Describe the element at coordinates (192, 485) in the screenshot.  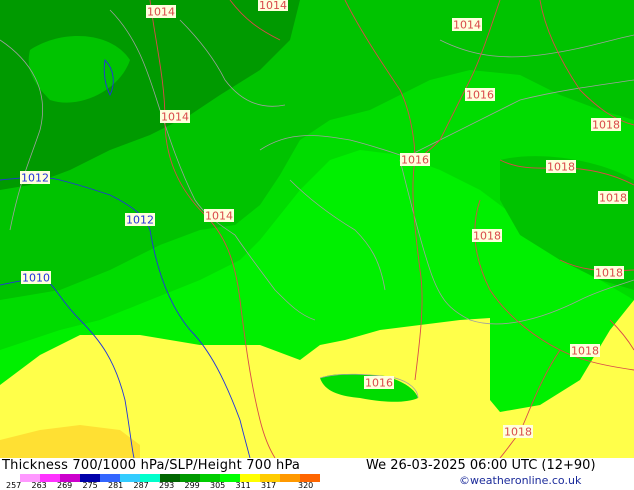
I see `legend-tick-label: 299` at that location.